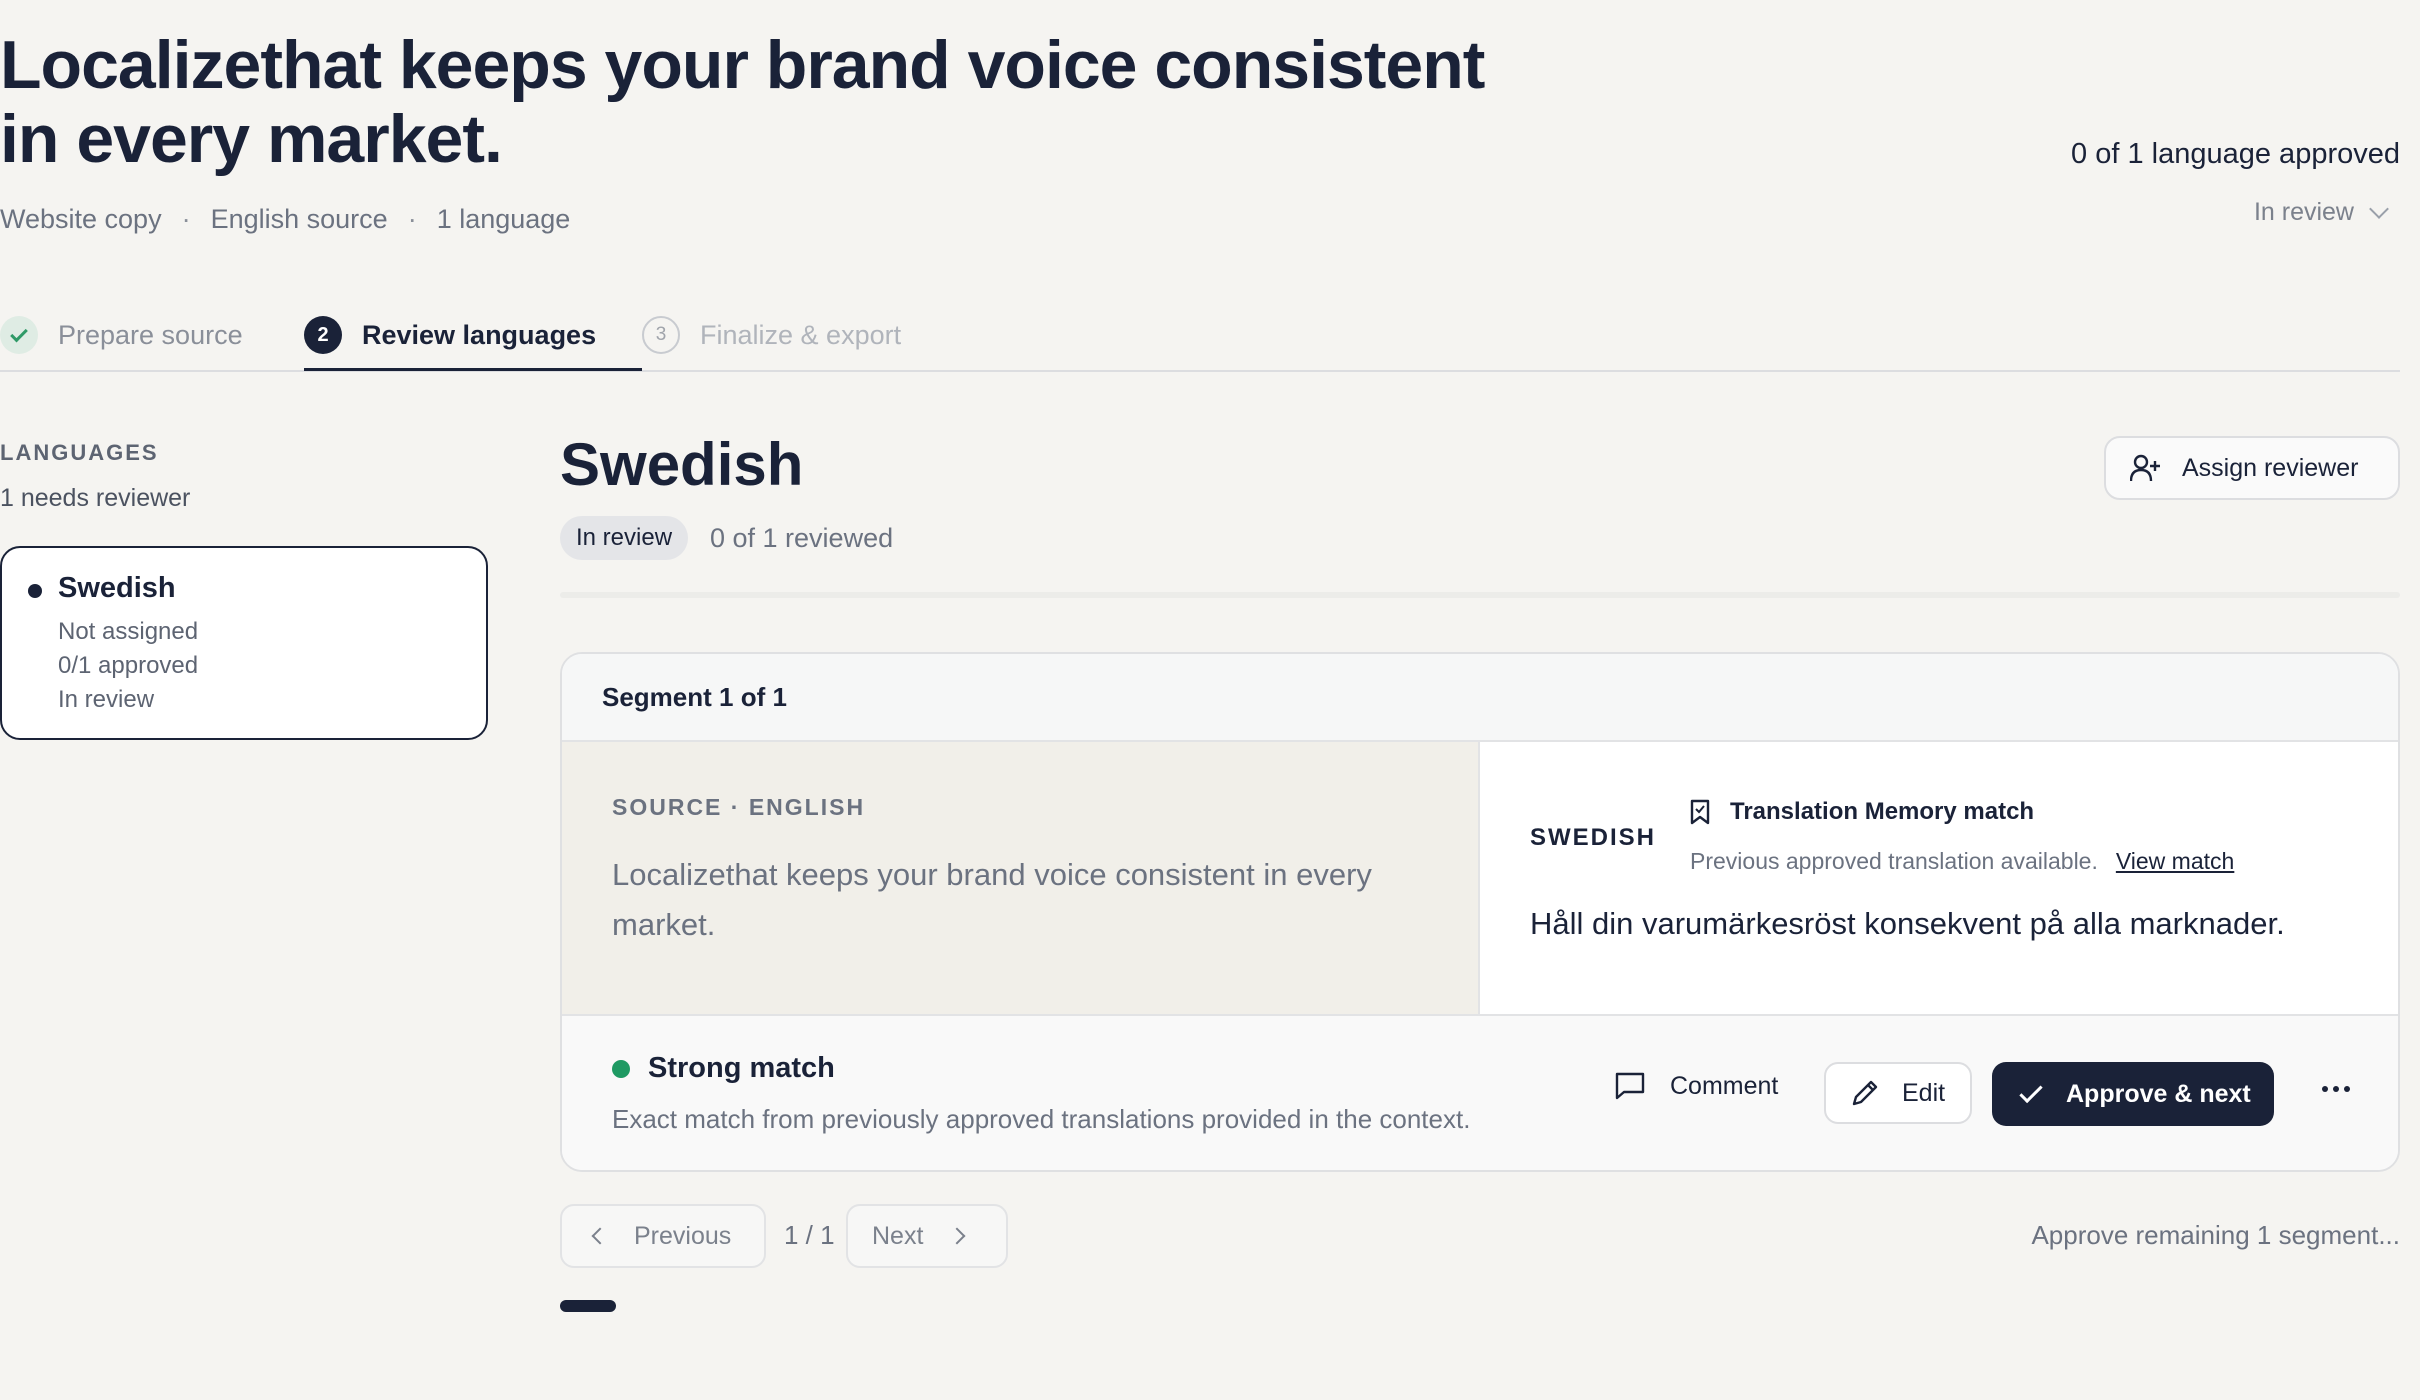  Describe the element at coordinates (117, 588) in the screenshot. I see `language-name: Swedish` at that location.